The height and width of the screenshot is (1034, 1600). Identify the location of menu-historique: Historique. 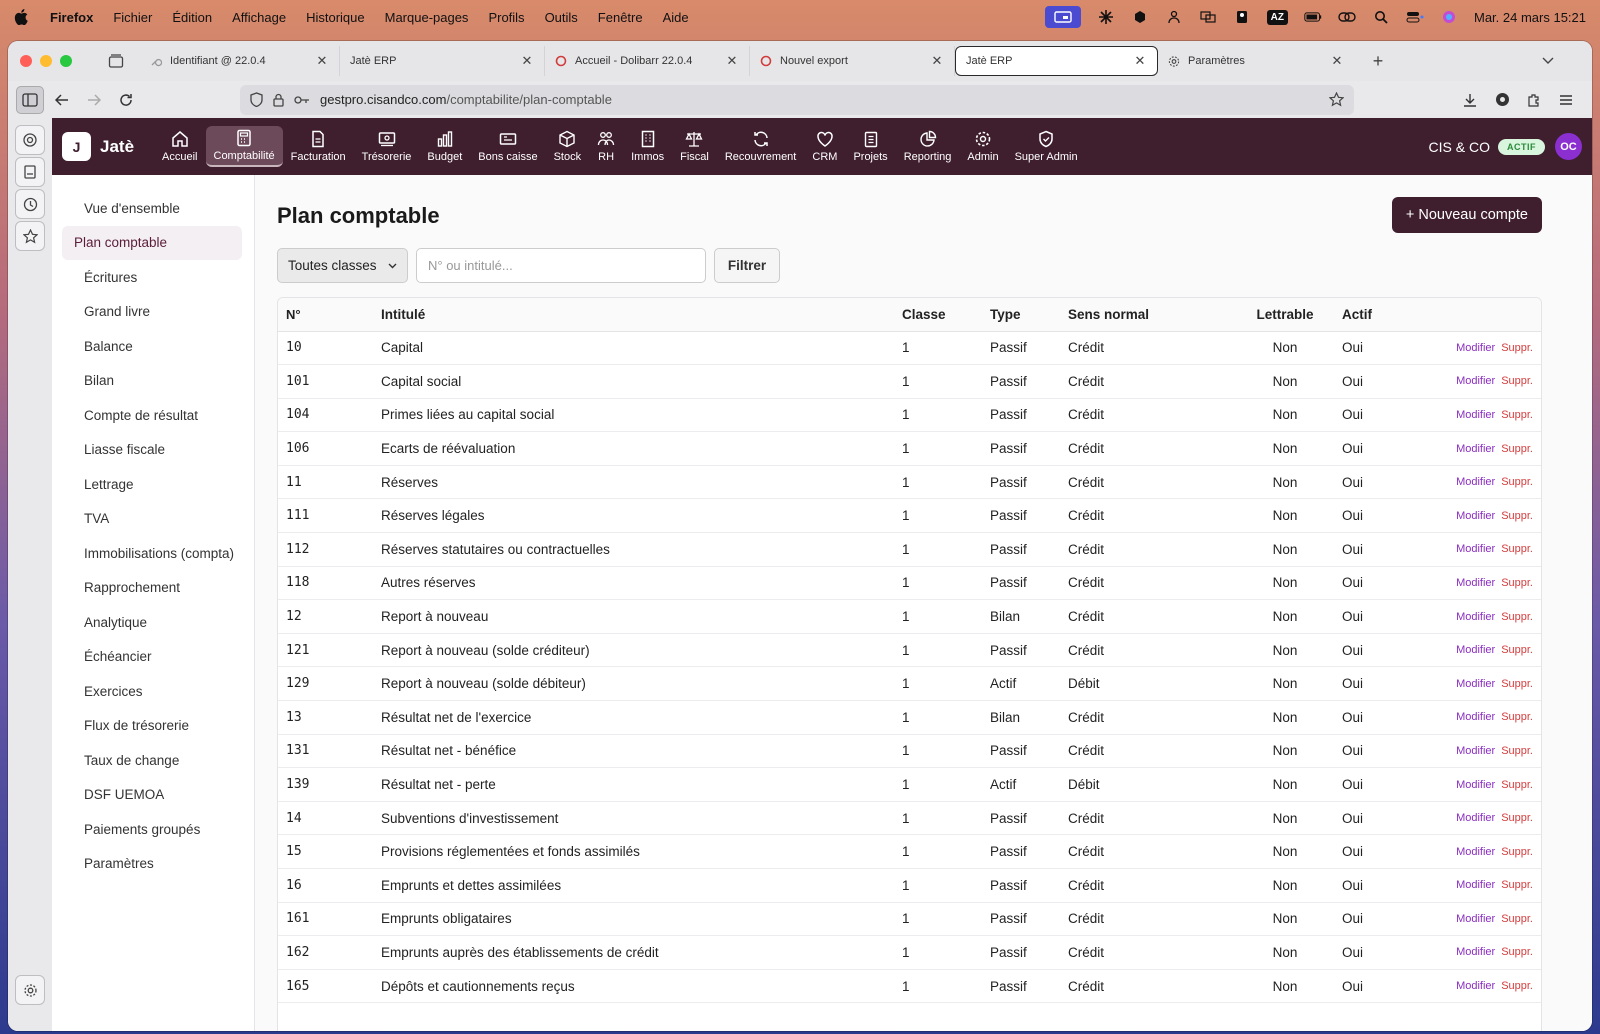
(335, 17).